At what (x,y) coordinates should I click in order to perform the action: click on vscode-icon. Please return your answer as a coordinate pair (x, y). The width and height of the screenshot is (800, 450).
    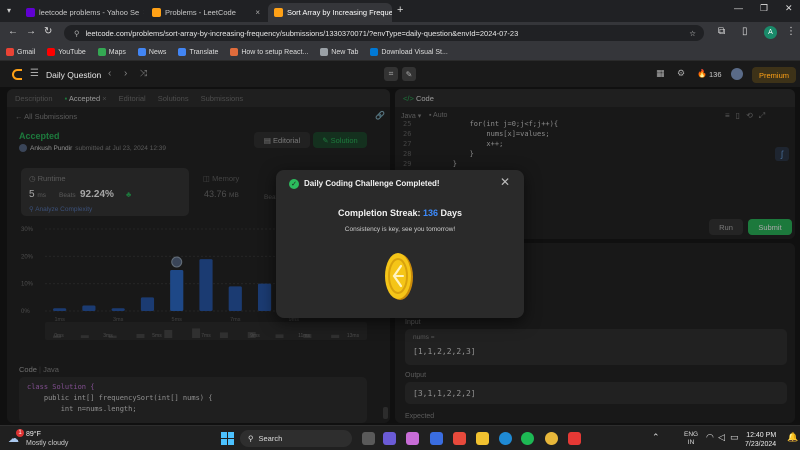
    Looking at the image, I should click on (374, 52).